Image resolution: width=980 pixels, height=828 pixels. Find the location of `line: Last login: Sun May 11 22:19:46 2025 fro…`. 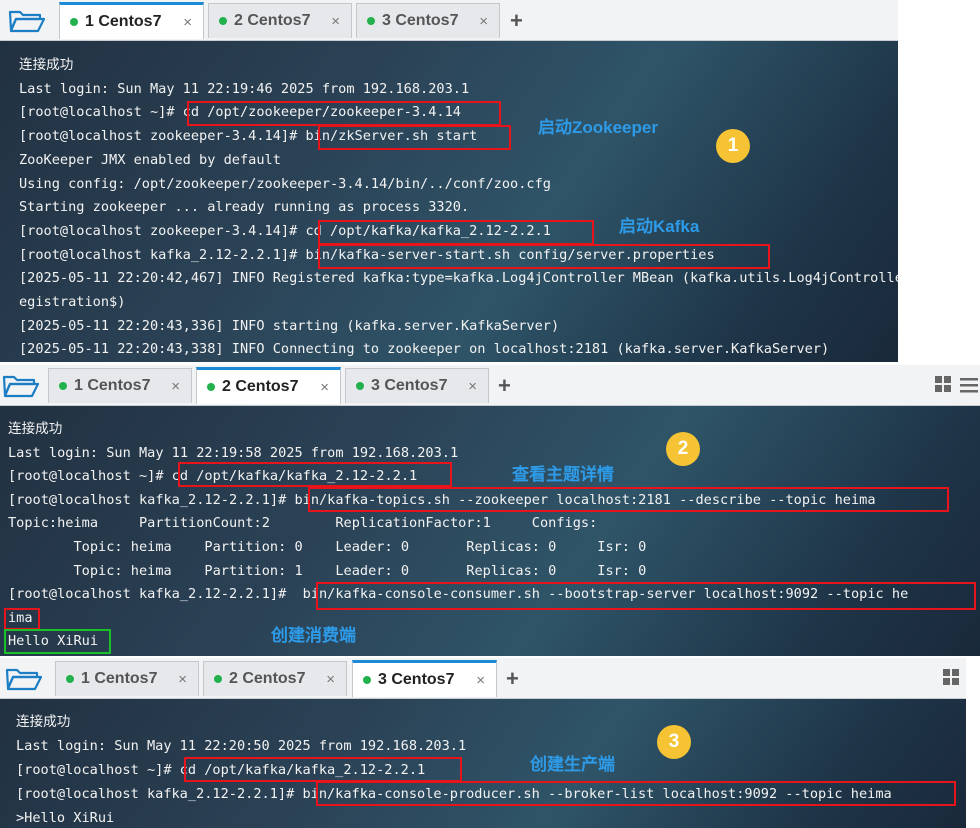

line: Last login: Sun May 11 22:19:46 2025 fro… is located at coordinates (244, 88).